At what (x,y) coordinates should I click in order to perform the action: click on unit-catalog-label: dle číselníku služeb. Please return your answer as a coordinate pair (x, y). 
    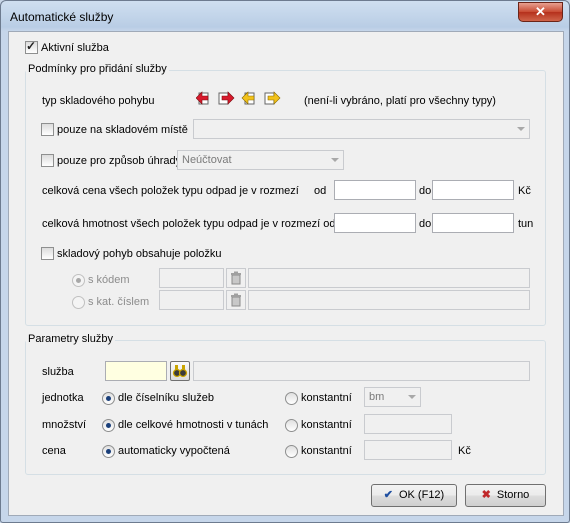
    Looking at the image, I should click on (166, 398).